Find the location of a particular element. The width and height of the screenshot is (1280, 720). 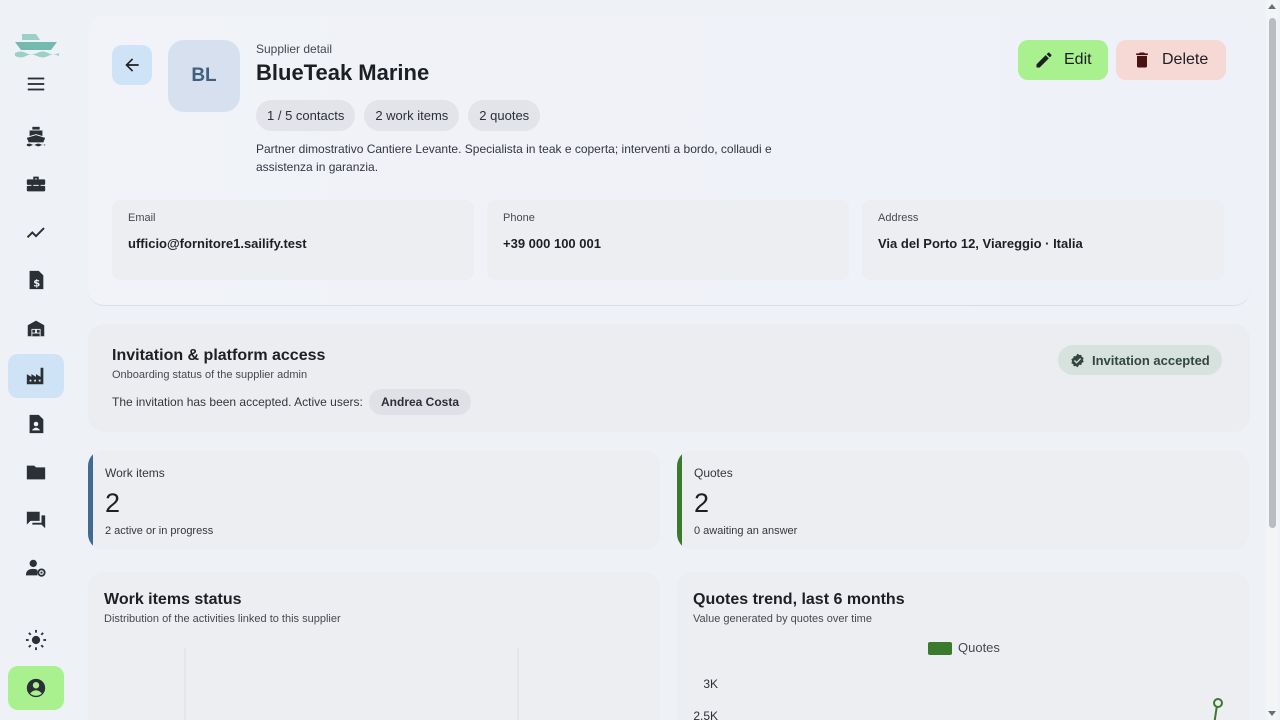

email-label: Email is located at coordinates (142, 218).